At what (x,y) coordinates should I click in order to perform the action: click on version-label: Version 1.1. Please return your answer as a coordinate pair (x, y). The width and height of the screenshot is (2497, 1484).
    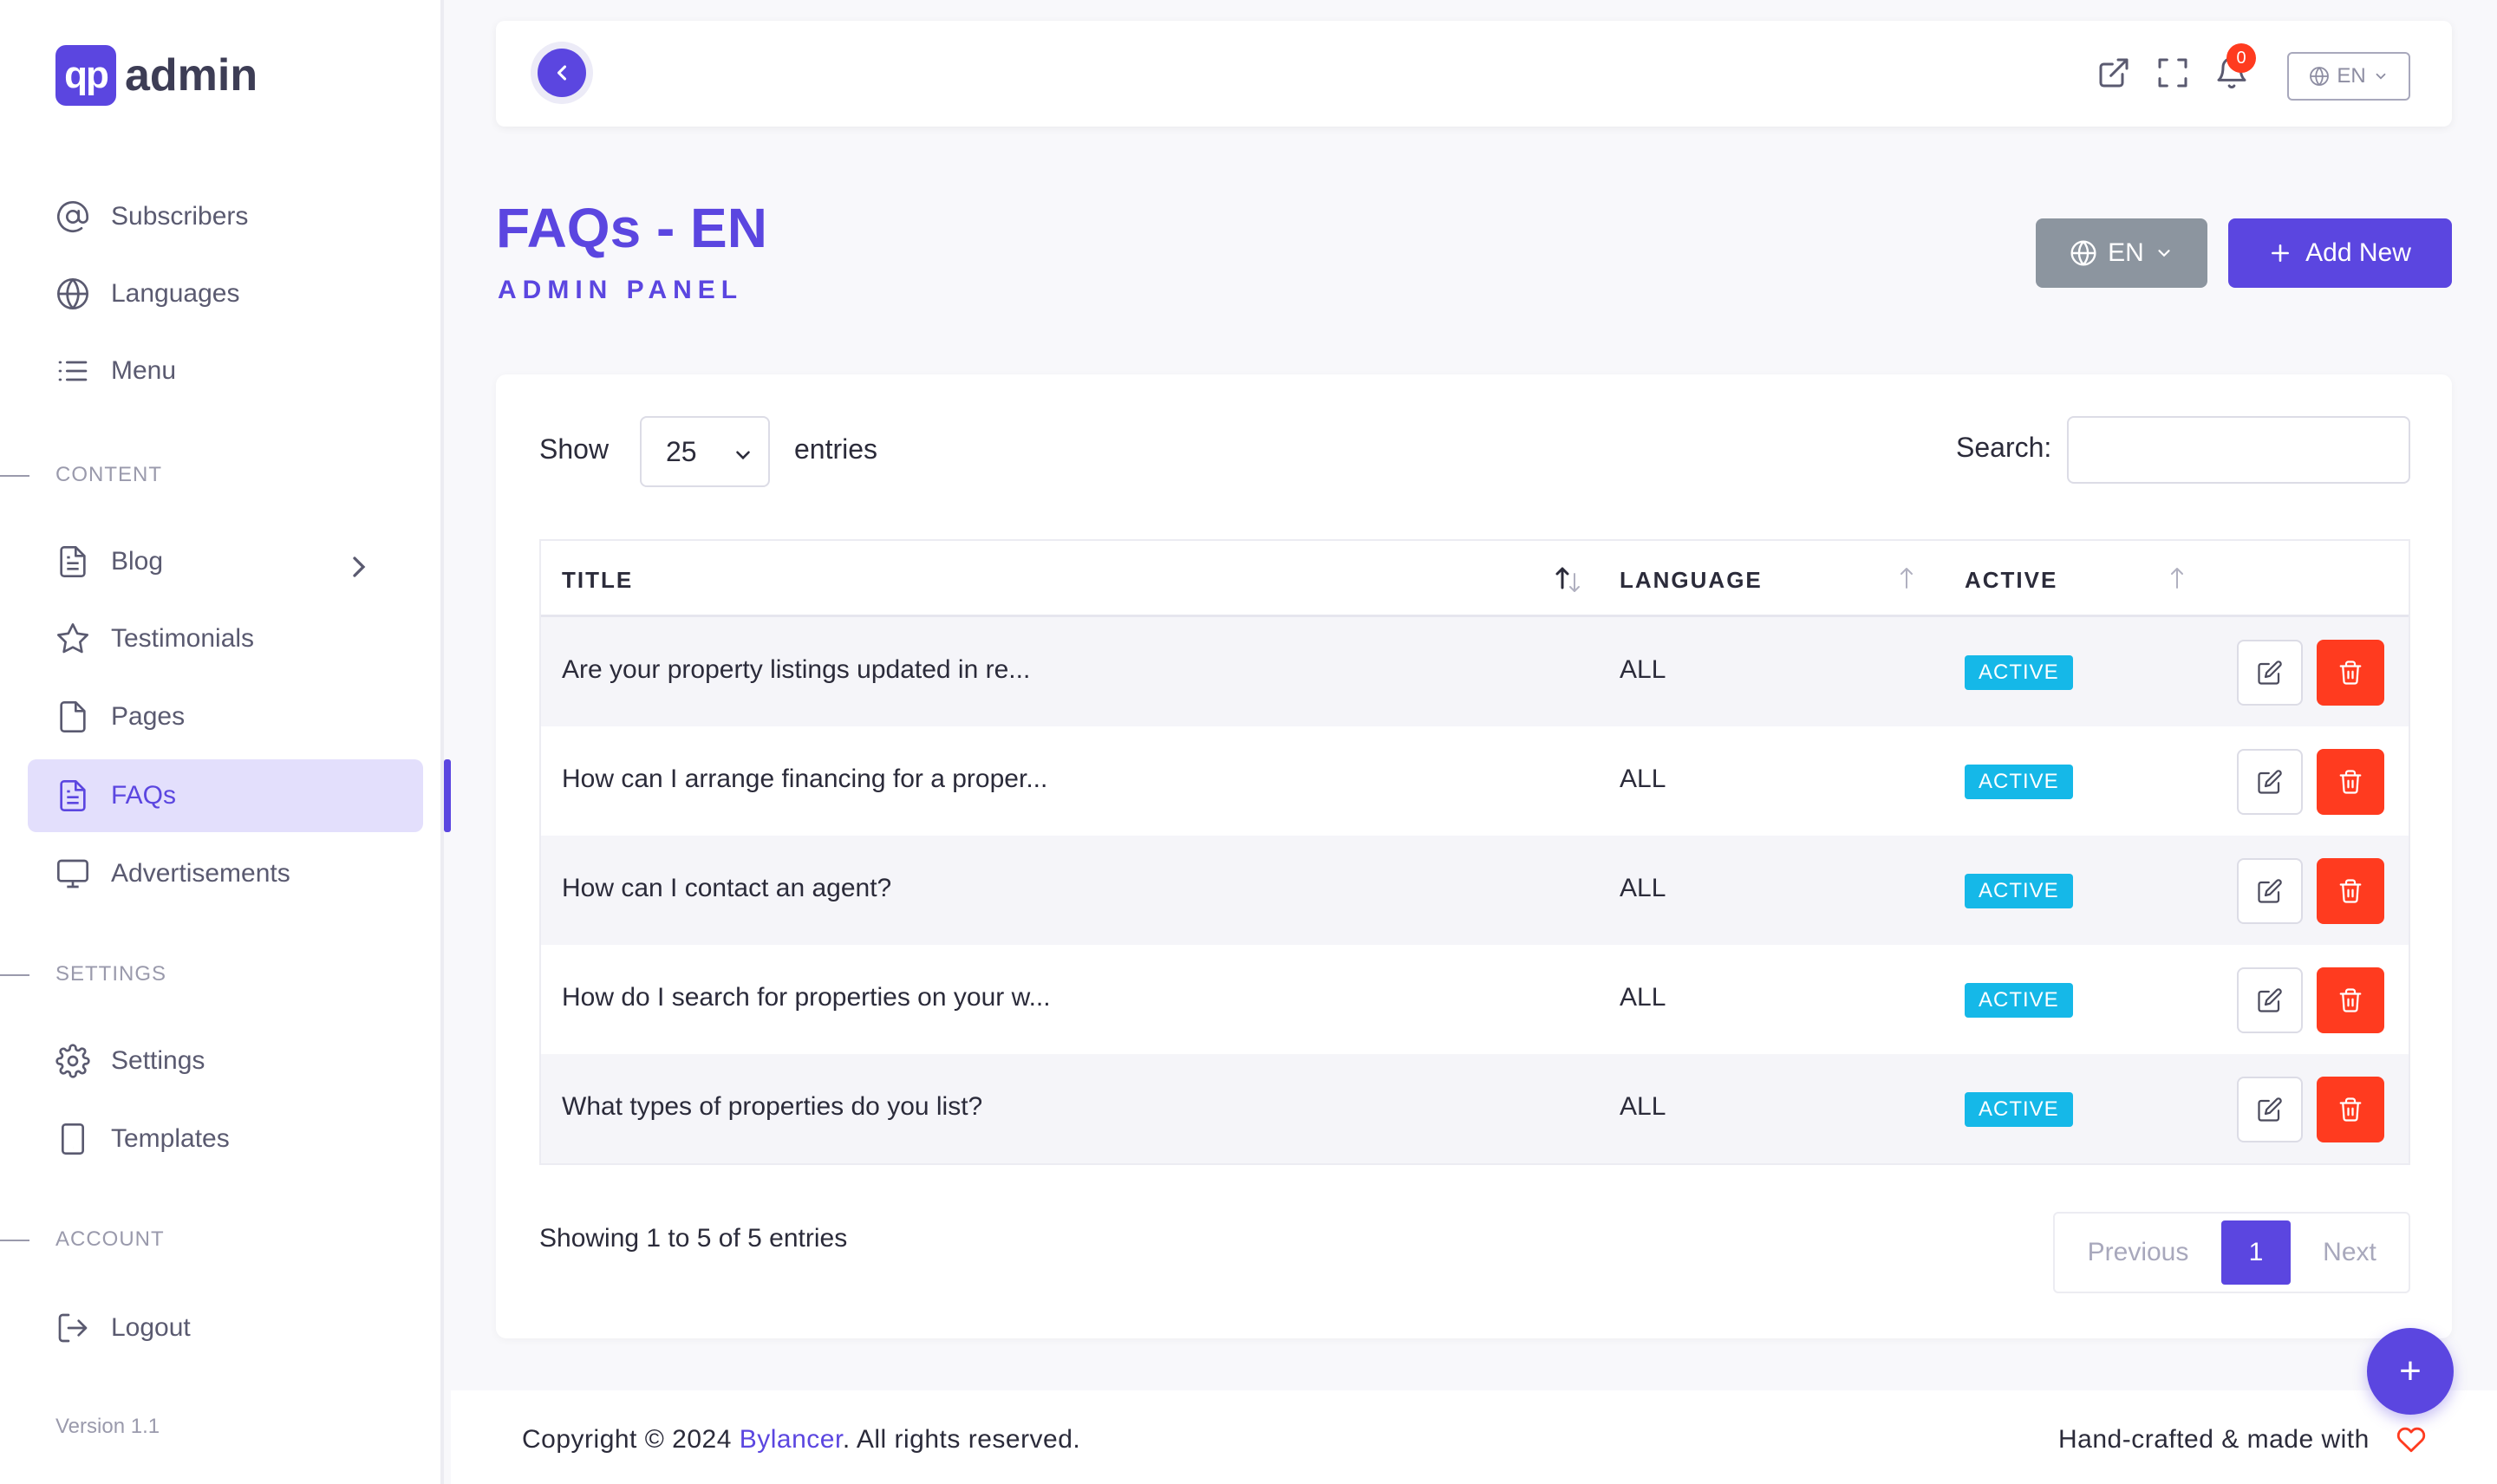
    Looking at the image, I should click on (107, 1426).